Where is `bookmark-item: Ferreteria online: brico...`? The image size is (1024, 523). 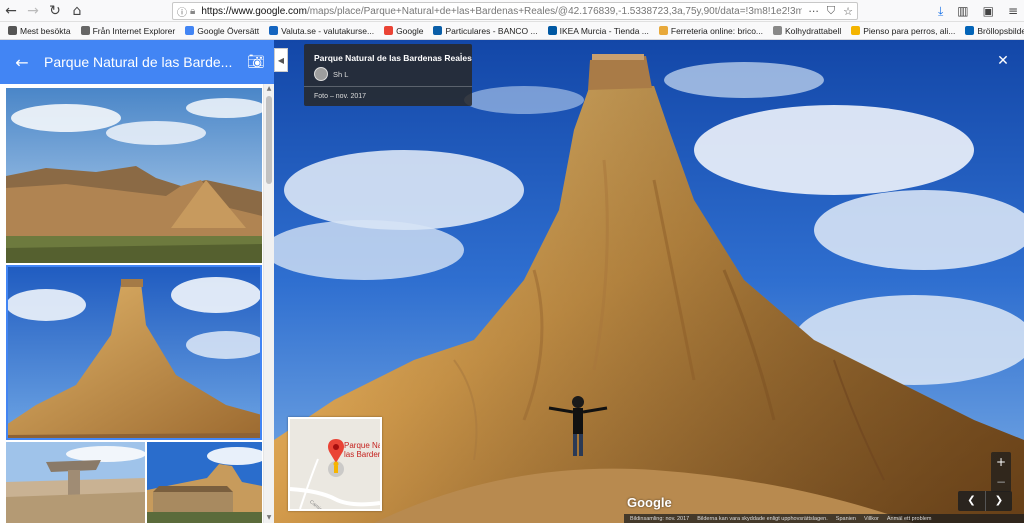 bookmark-item: Ferreteria online: brico... is located at coordinates (711, 30).